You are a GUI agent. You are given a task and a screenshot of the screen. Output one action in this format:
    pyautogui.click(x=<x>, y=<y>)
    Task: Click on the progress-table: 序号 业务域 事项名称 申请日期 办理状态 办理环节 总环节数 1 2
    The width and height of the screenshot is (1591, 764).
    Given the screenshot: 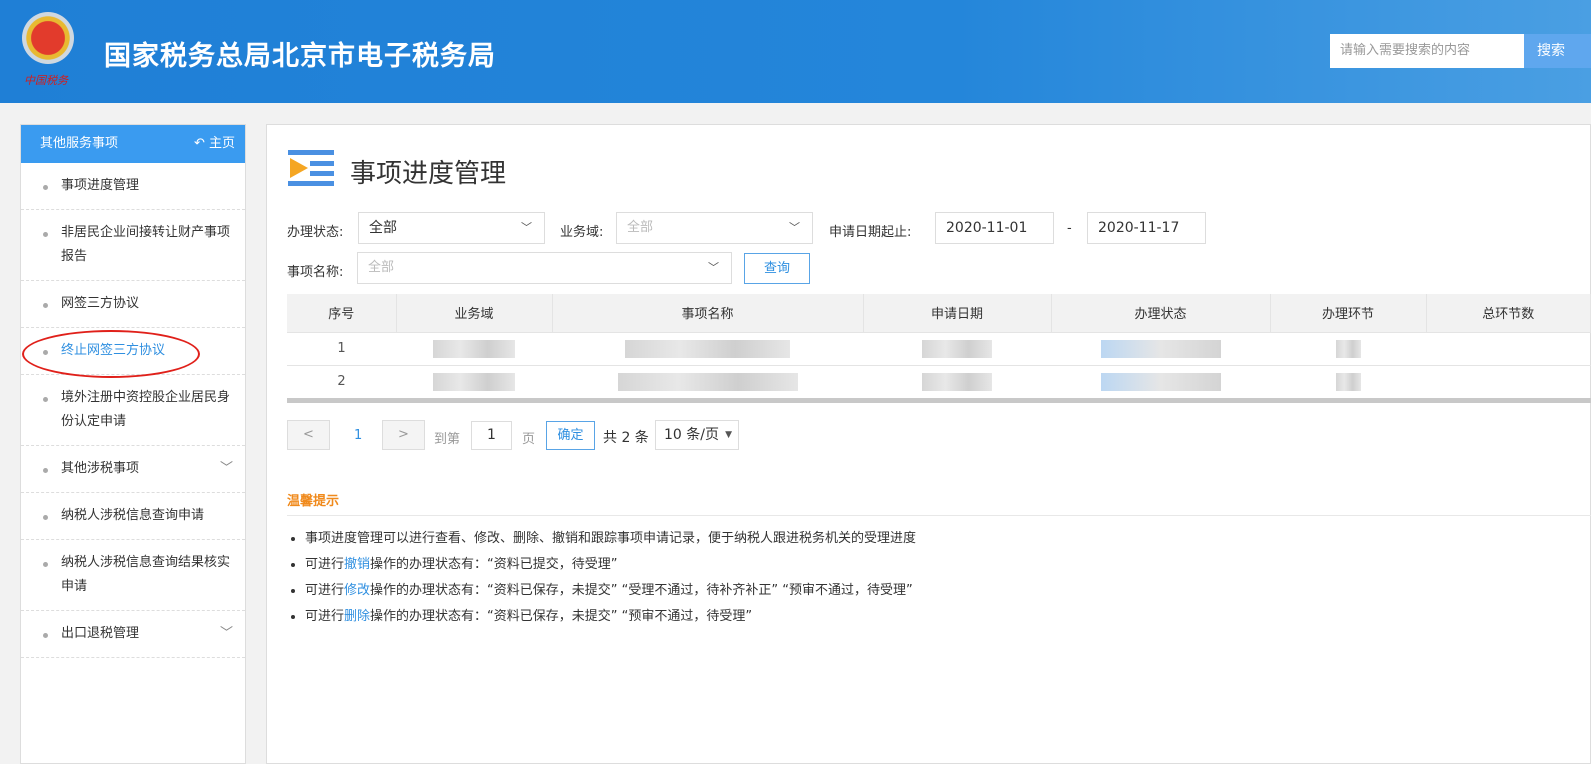 What is the action you would take?
    pyautogui.click(x=939, y=346)
    